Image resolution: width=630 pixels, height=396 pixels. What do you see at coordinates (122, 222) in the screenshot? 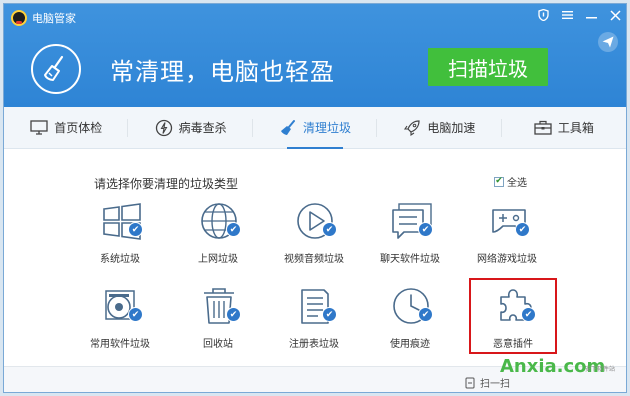
I see `windows-icon: ✔` at bounding box center [122, 222].